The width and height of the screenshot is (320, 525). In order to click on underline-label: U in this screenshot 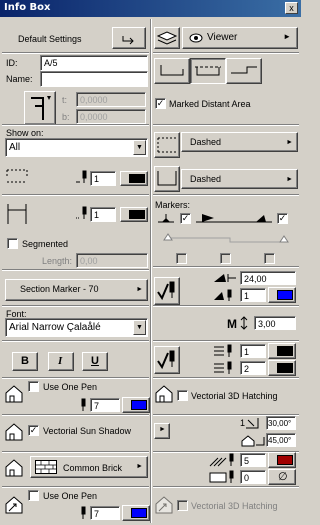, I will do `click(95, 361)`.